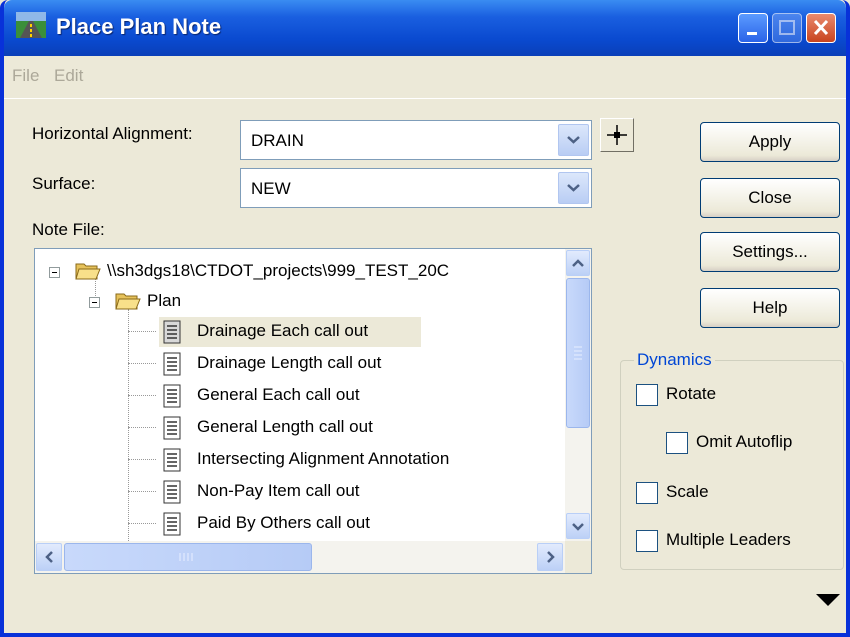  I want to click on scale-label: Scale, so click(687, 492).